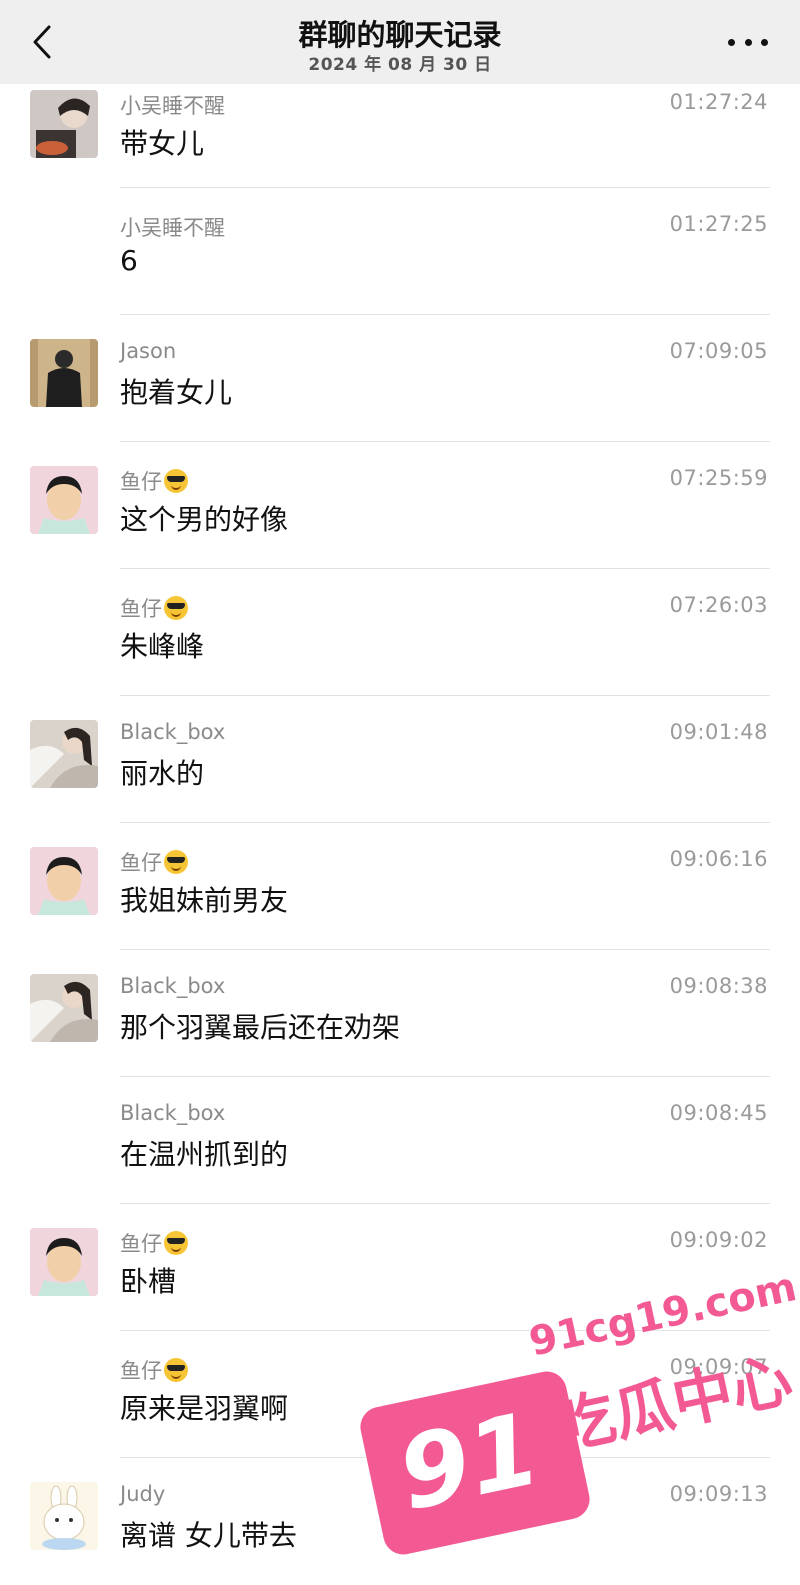  I want to click on message-text: 6, so click(129, 260).